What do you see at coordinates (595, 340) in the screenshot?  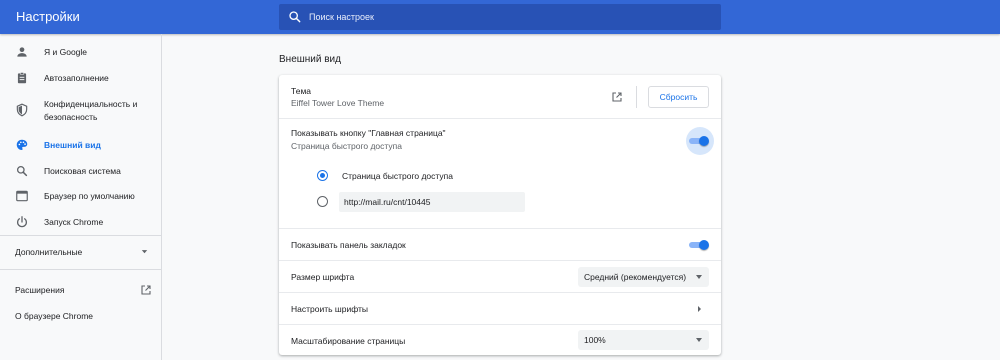 I see `page-zoom-value: 100%` at bounding box center [595, 340].